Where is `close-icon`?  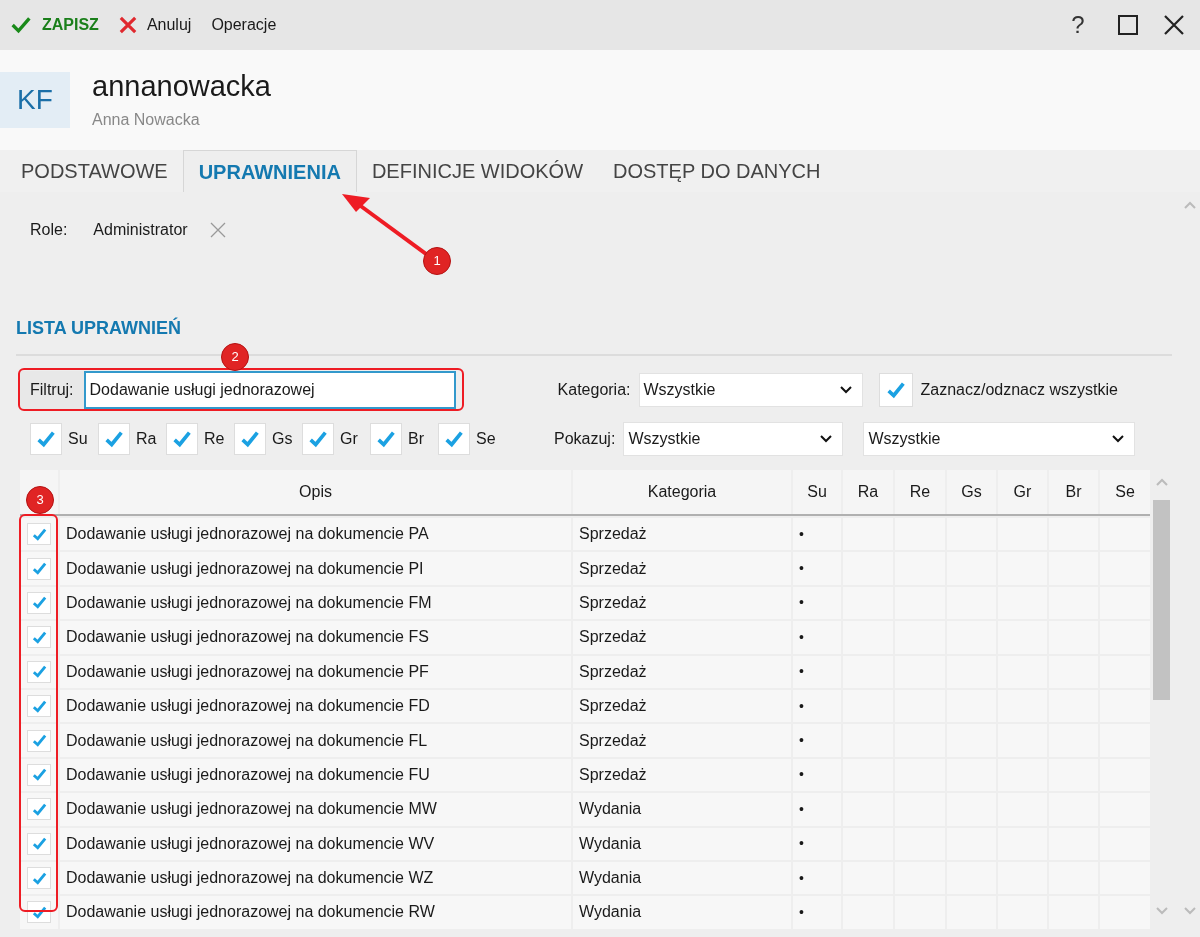
close-icon is located at coordinates (1174, 25).